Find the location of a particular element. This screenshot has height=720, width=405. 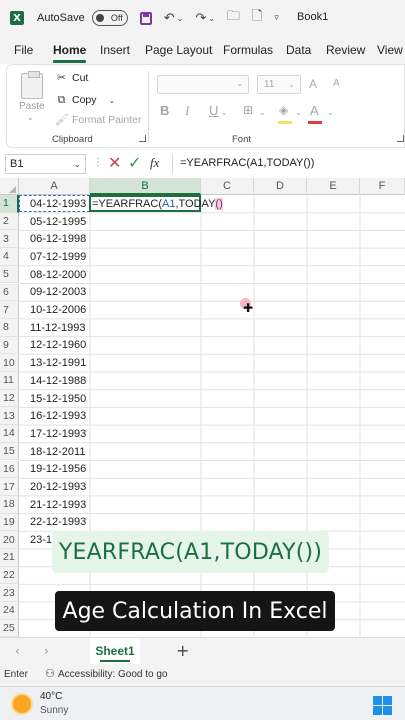

font-size-select: 11 ⌄ is located at coordinates (279, 84).